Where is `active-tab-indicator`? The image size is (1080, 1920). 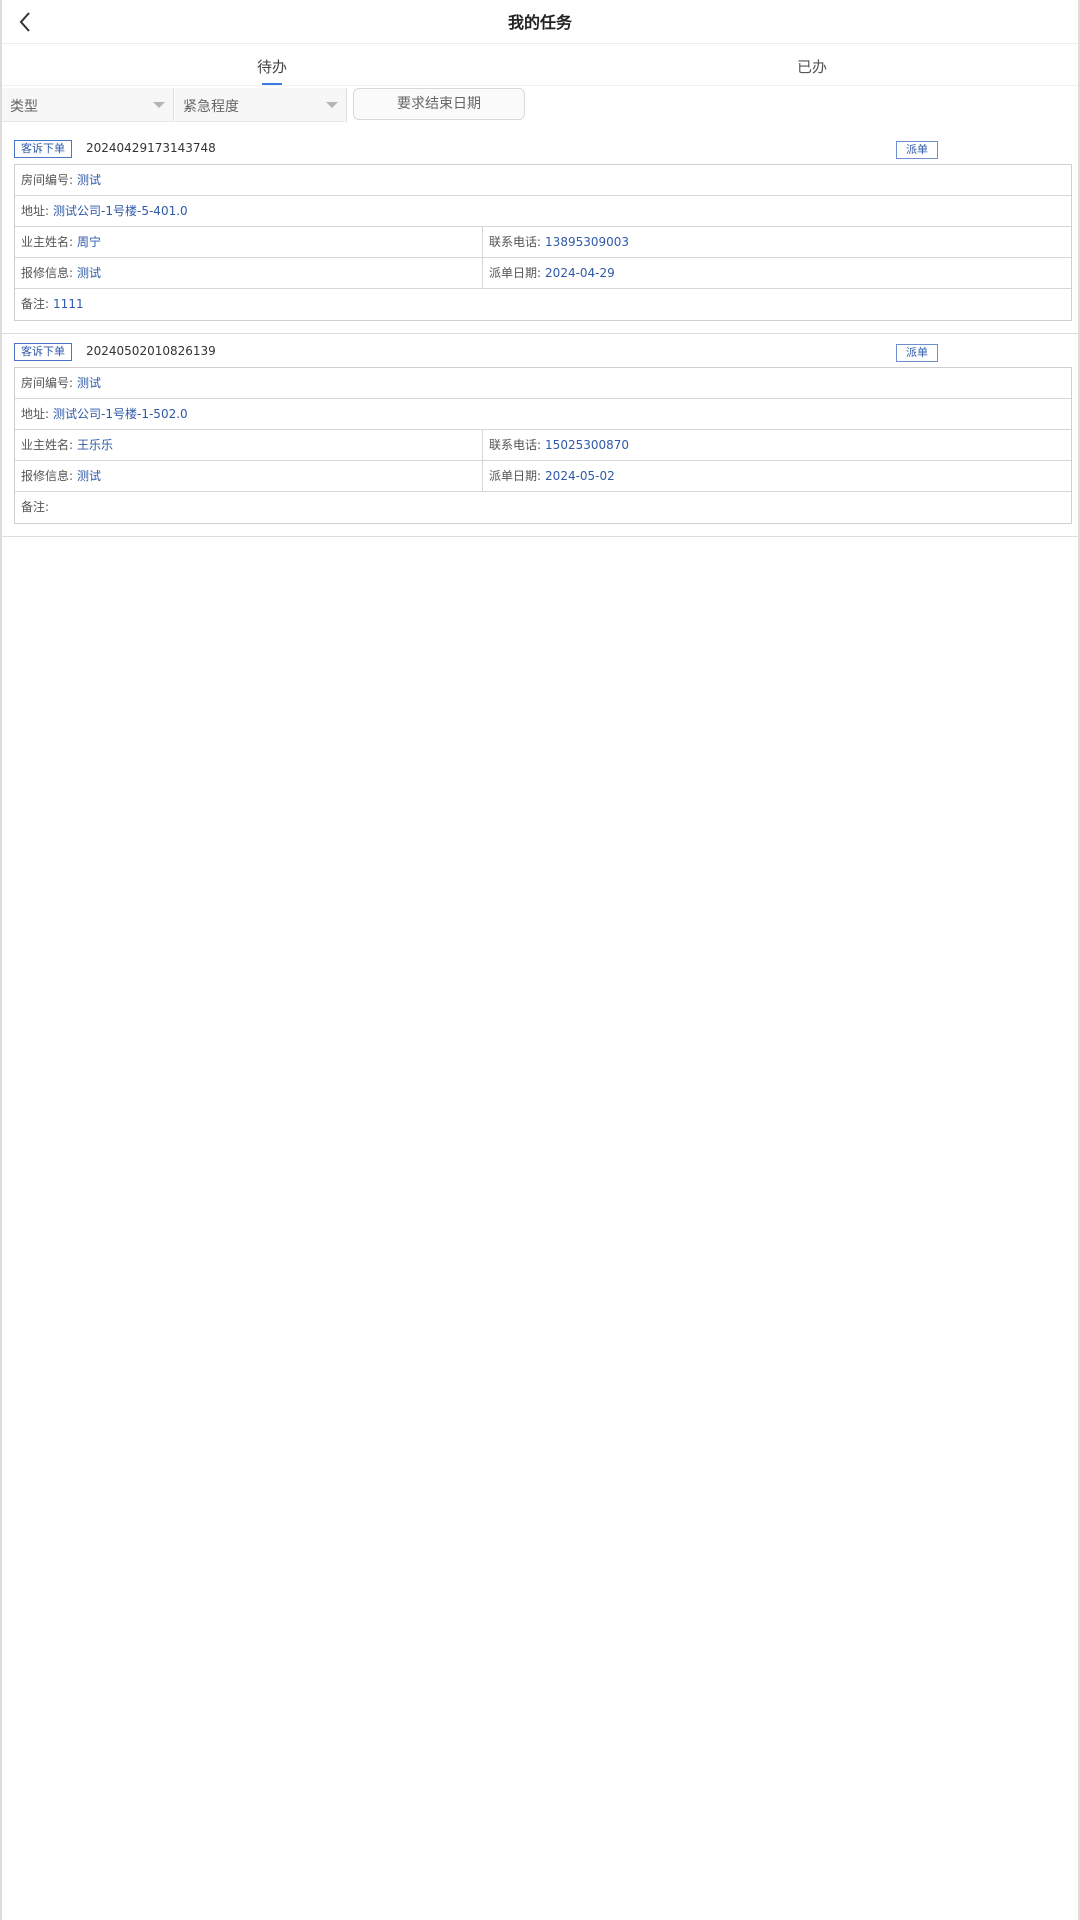
active-tab-indicator is located at coordinates (272, 84).